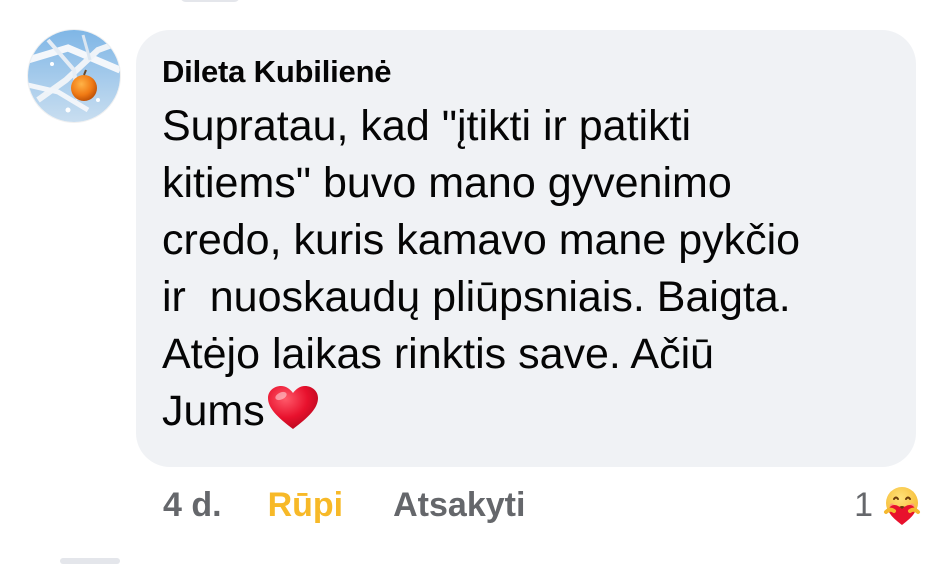 The width and height of the screenshot is (945, 564). Describe the element at coordinates (472, 560) in the screenshot. I see `next-comment-remnant` at that location.